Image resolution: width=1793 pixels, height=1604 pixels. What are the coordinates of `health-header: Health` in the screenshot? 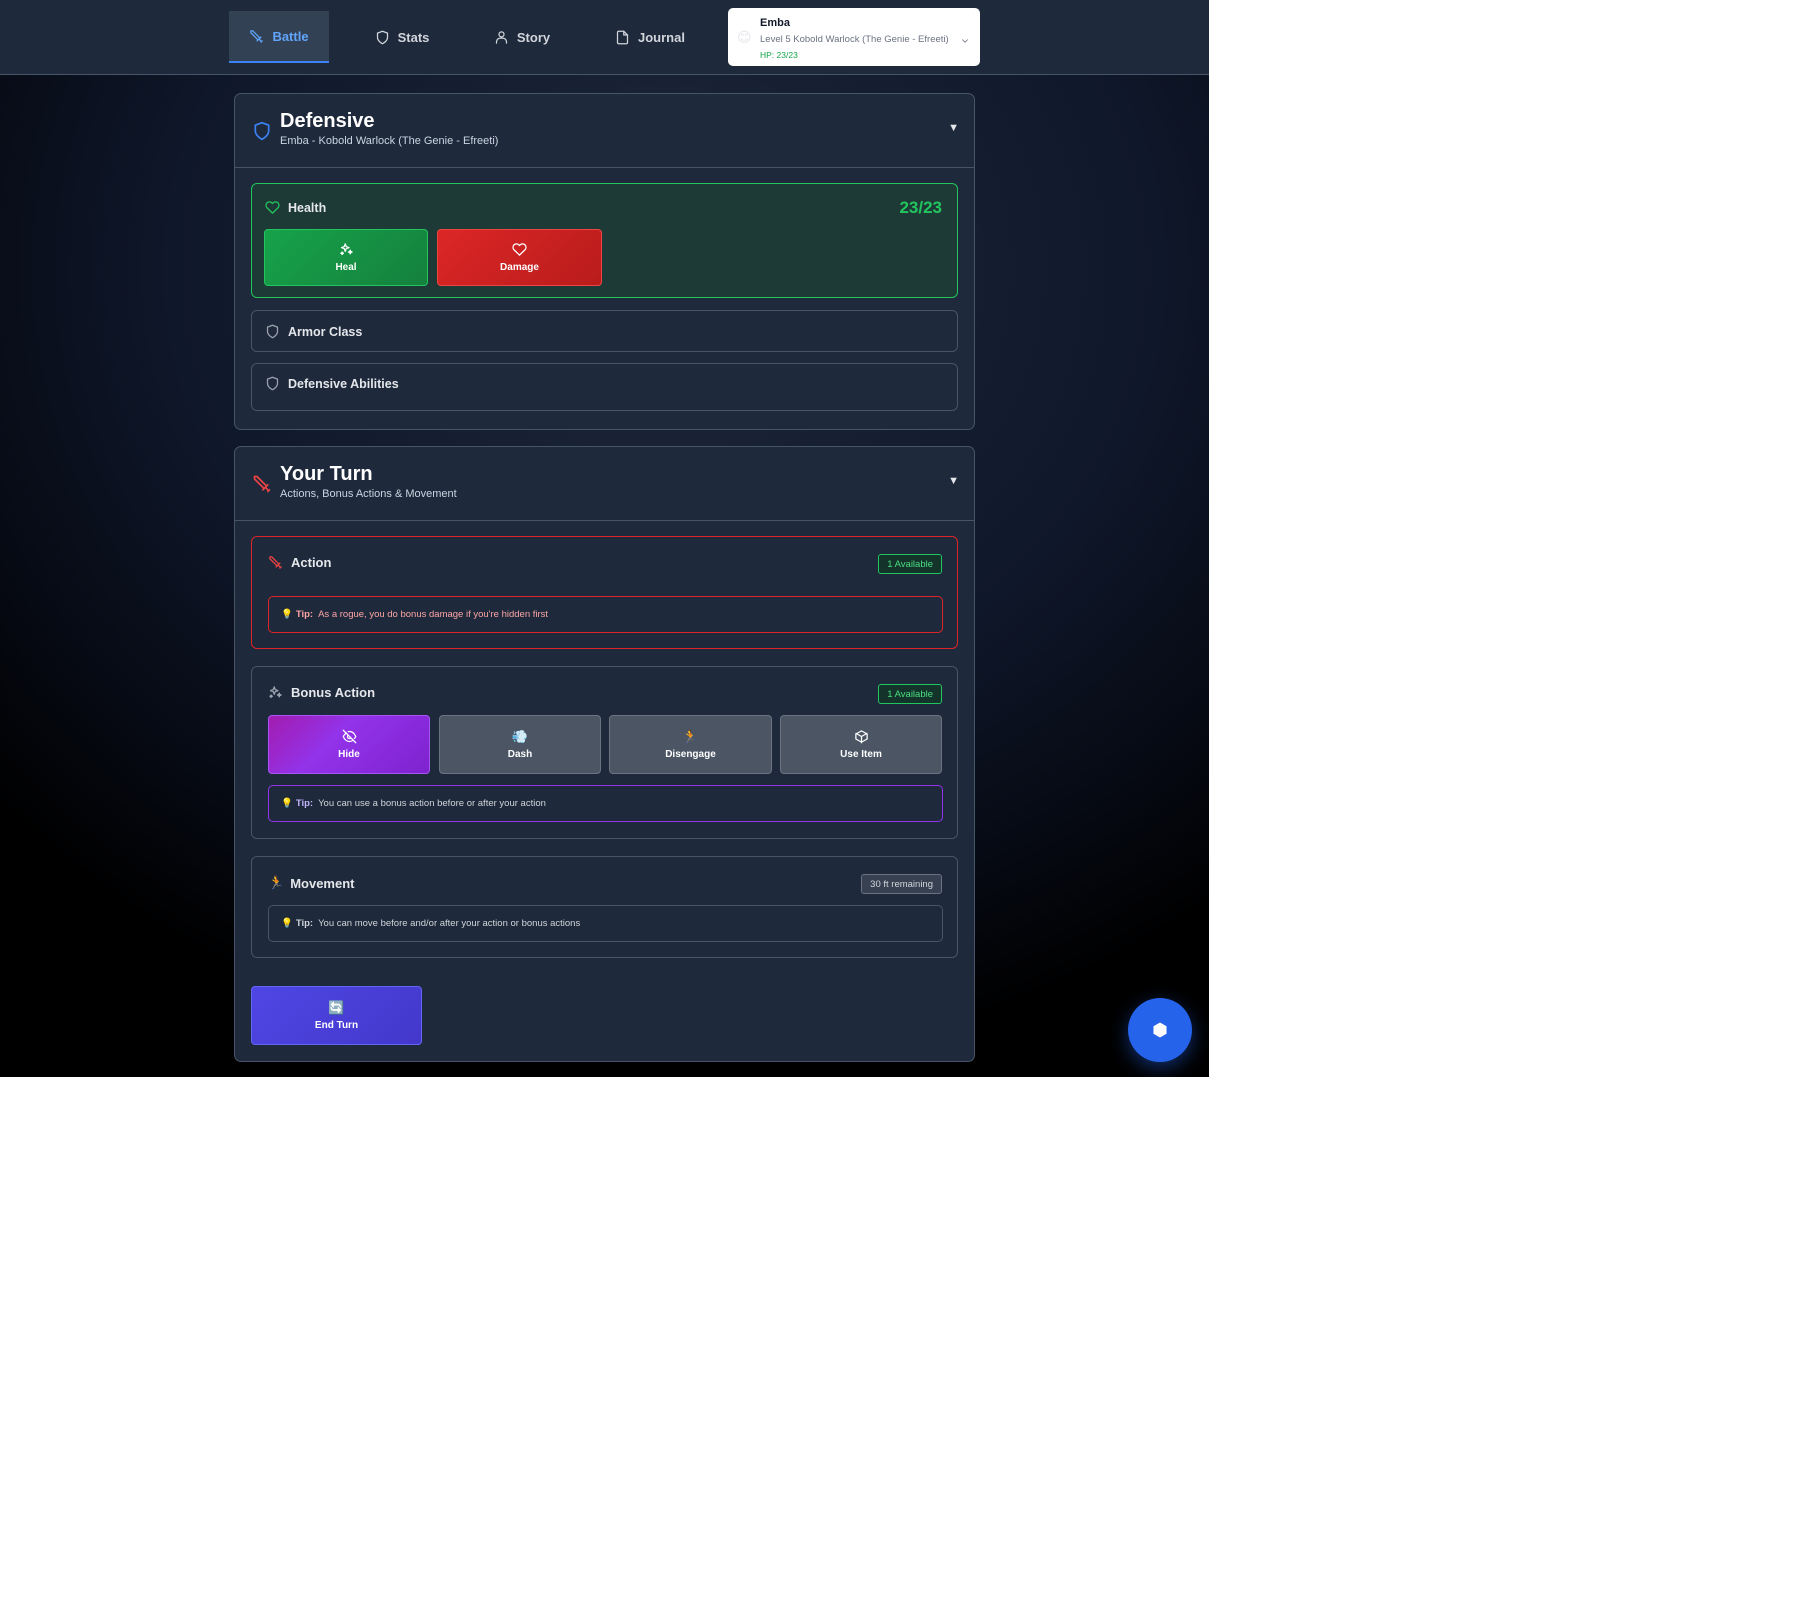 It's located at (295, 207).